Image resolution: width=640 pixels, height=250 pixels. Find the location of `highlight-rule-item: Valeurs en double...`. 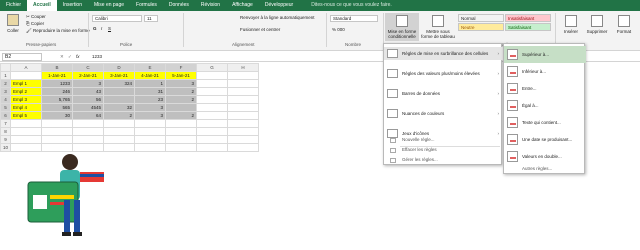

highlight-rule-item: Valeurs en double... is located at coordinates (545, 156).